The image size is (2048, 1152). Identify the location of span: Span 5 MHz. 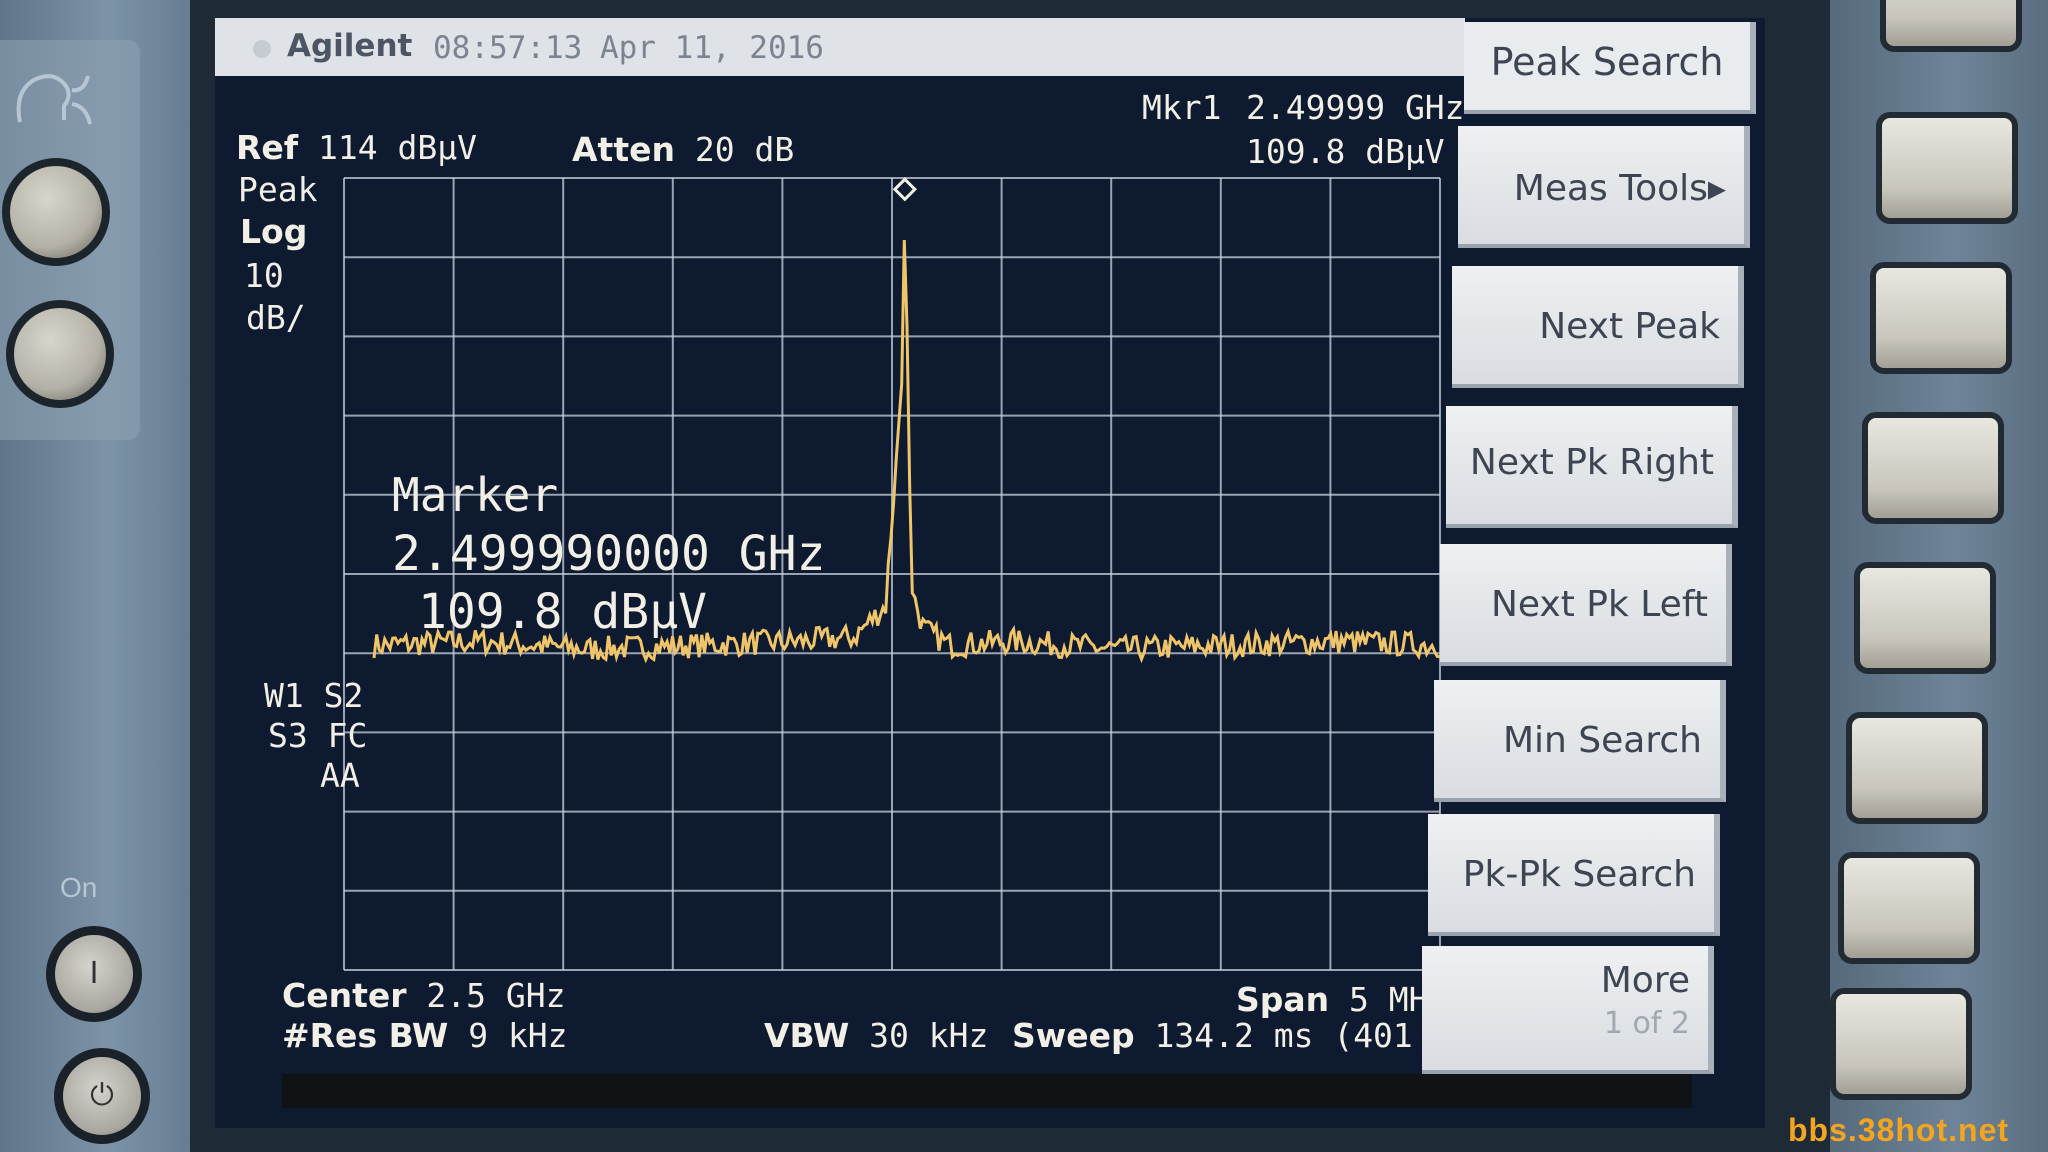
(1342, 999).